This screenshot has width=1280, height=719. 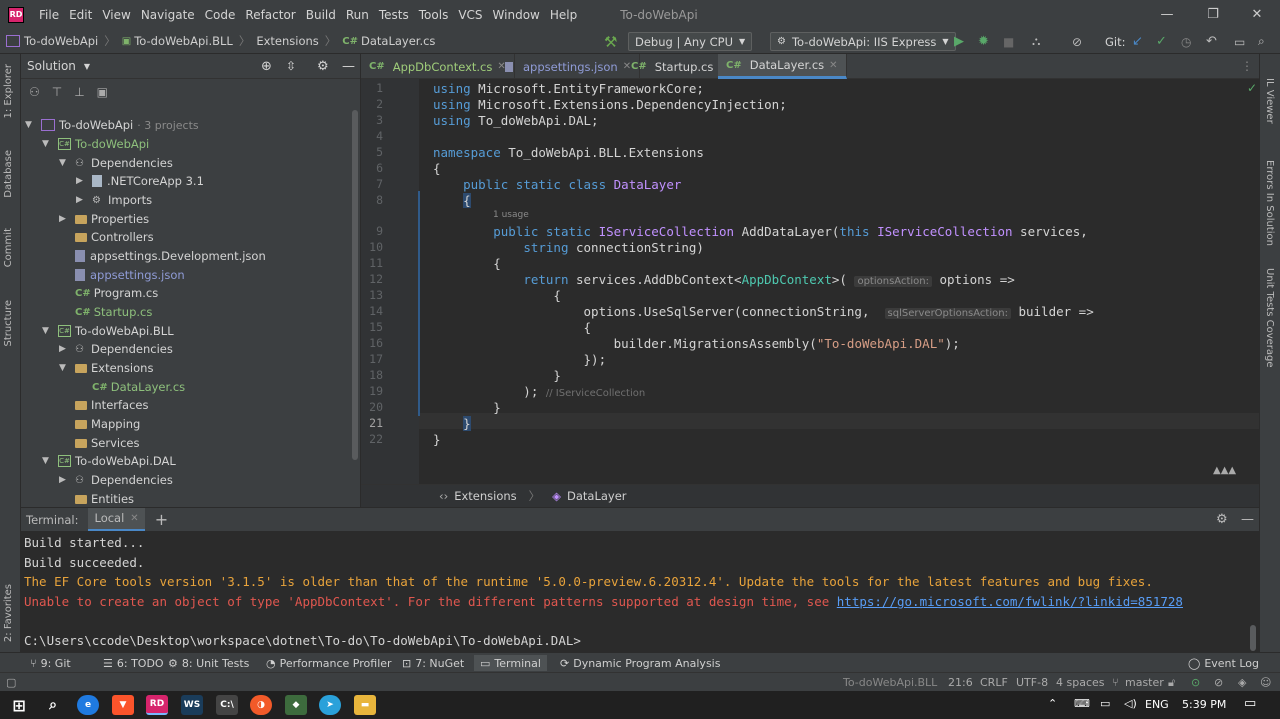 What do you see at coordinates (1223, 663) in the screenshot?
I see `event-log-button: ◯ Event Log` at bounding box center [1223, 663].